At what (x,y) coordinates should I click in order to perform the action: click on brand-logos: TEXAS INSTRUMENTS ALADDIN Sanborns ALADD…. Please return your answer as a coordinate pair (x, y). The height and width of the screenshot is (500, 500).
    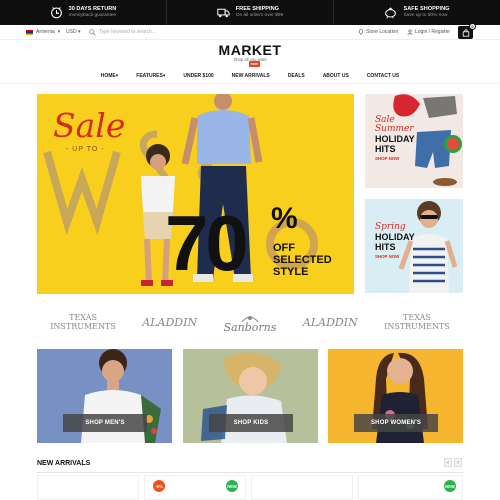
    Looking at the image, I should click on (250, 322).